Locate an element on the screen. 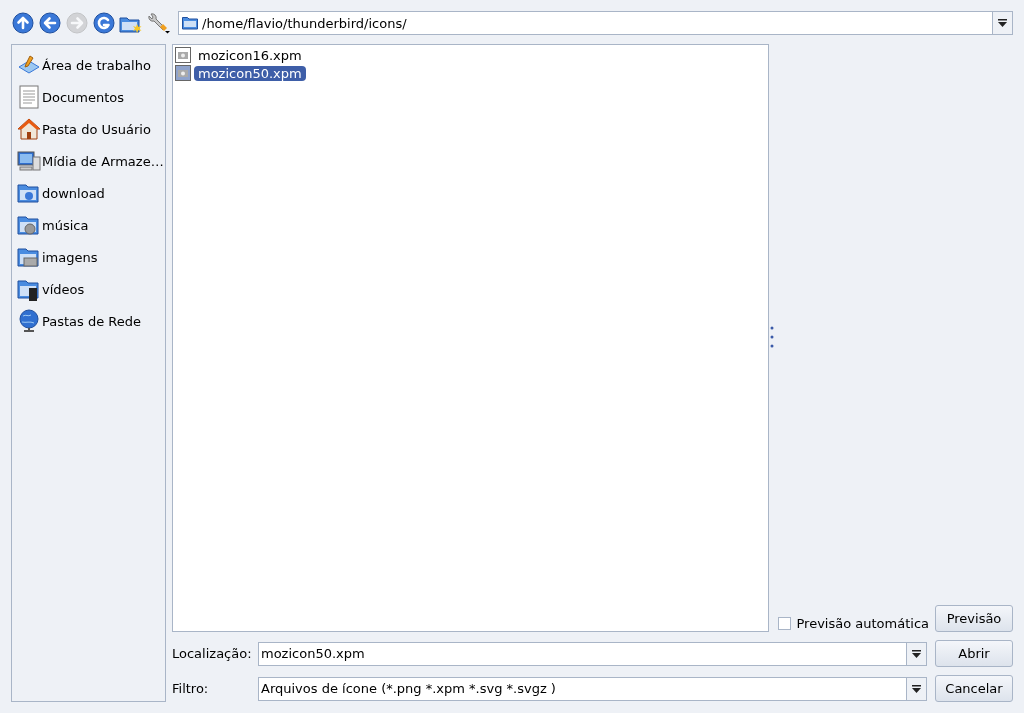 Image resolution: width=1024 pixels, height=713 pixels. reload-icon is located at coordinates (104, 23).